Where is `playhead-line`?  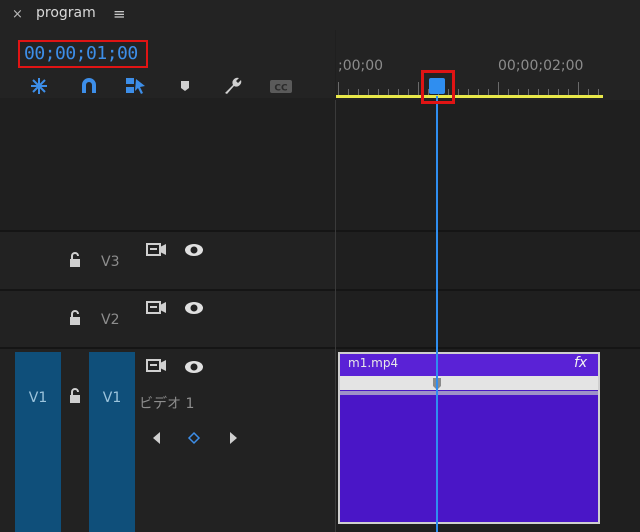 playhead-line is located at coordinates (437, 314).